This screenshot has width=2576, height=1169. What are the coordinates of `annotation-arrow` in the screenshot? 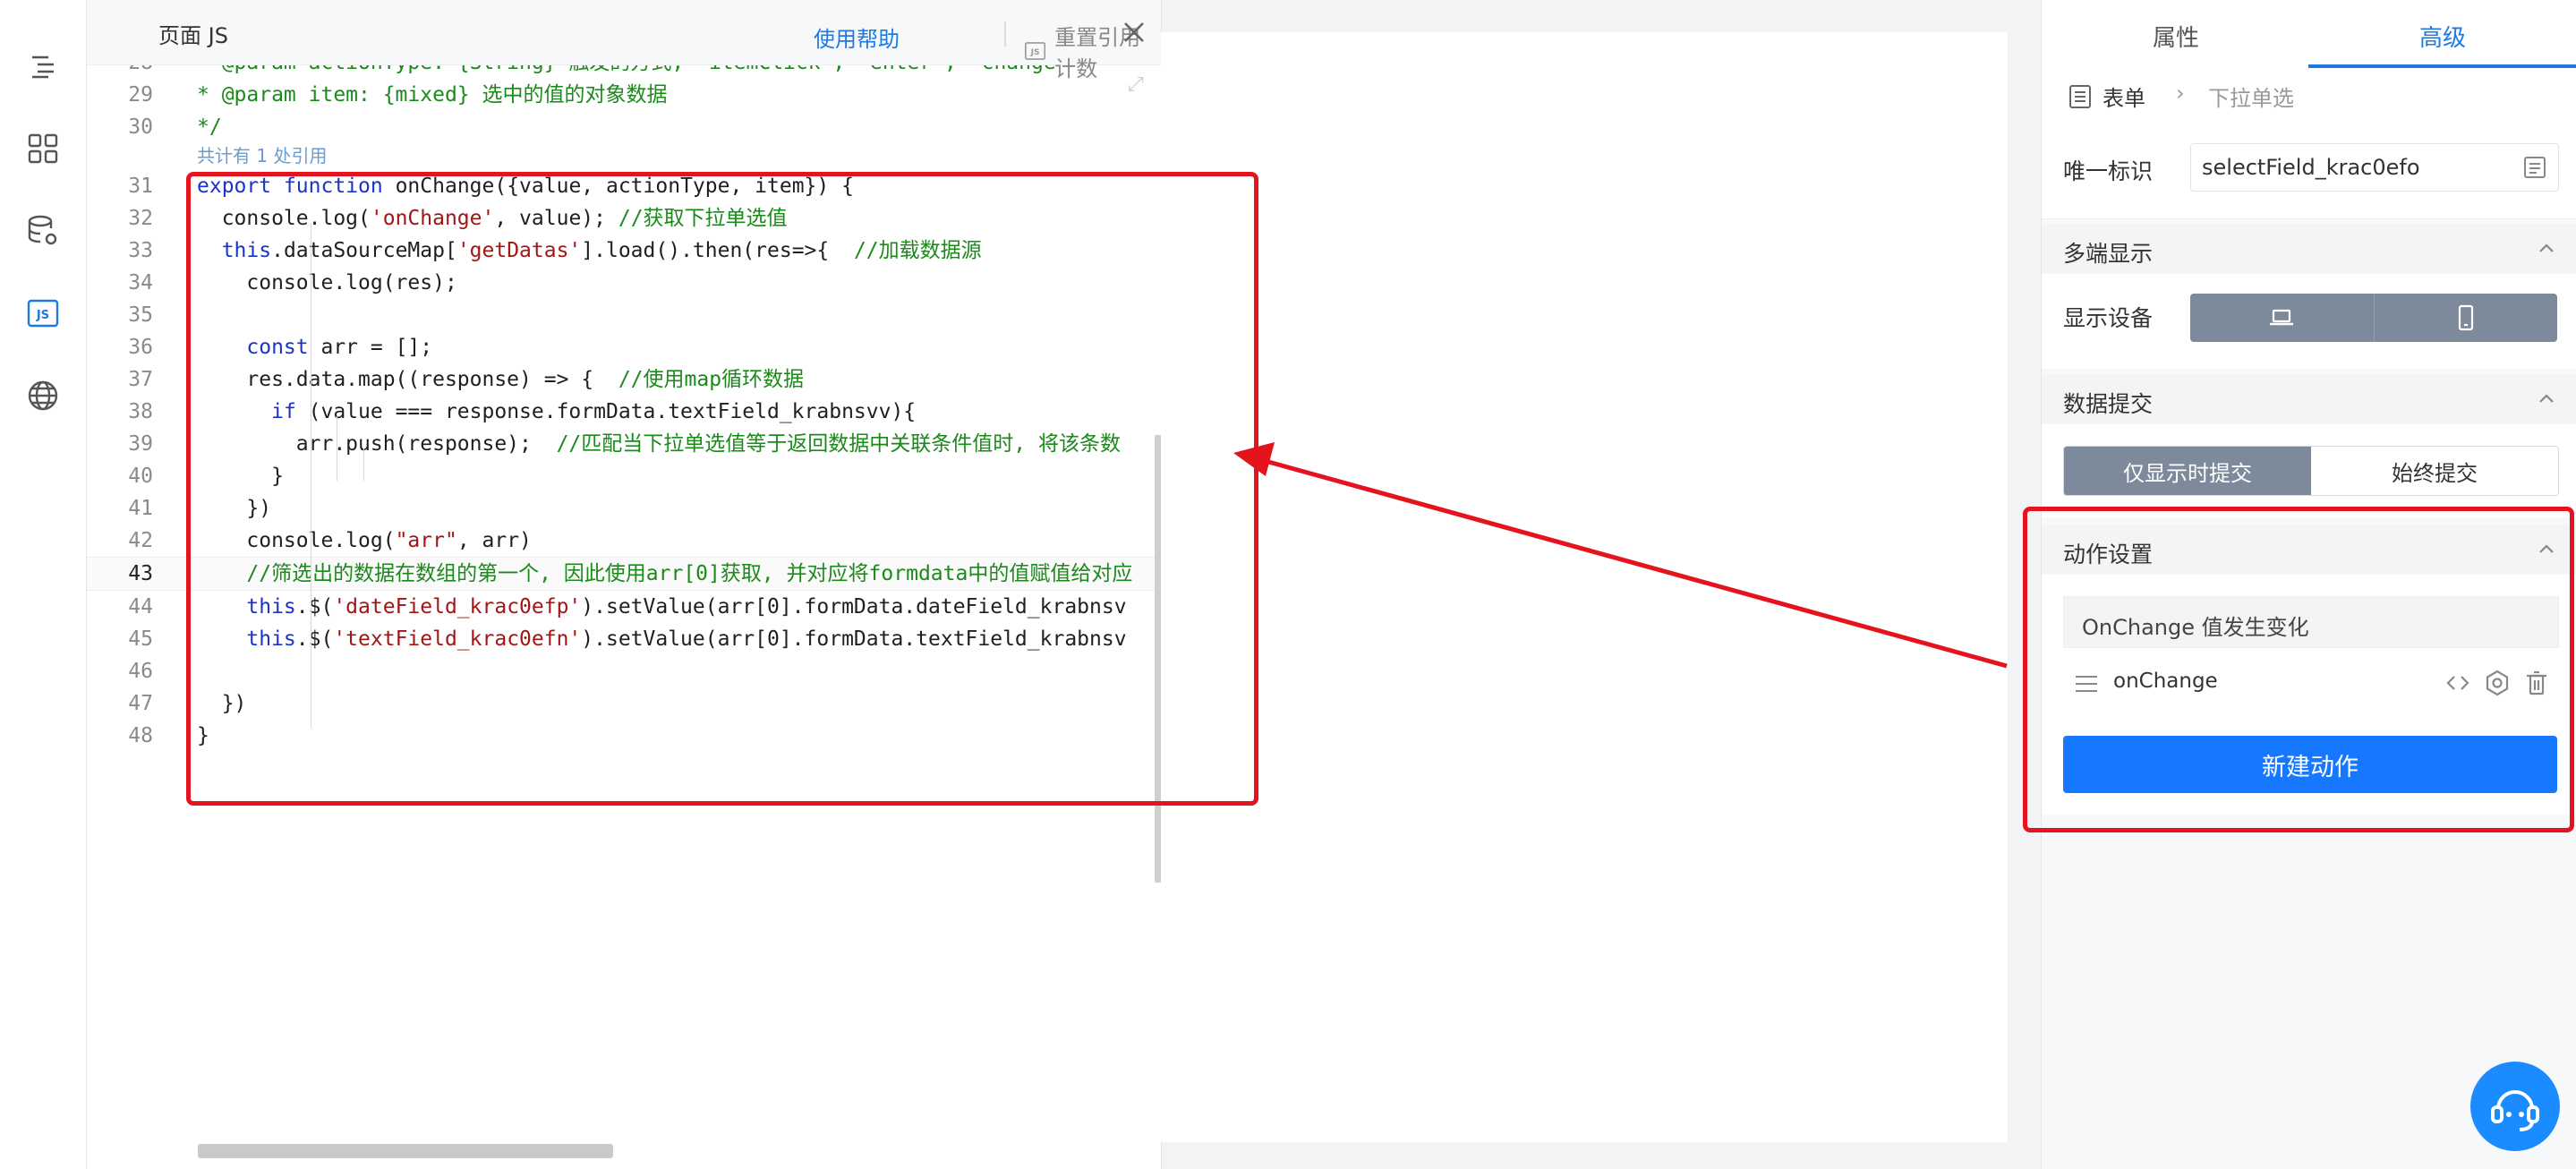 It's located at (1620, 555).